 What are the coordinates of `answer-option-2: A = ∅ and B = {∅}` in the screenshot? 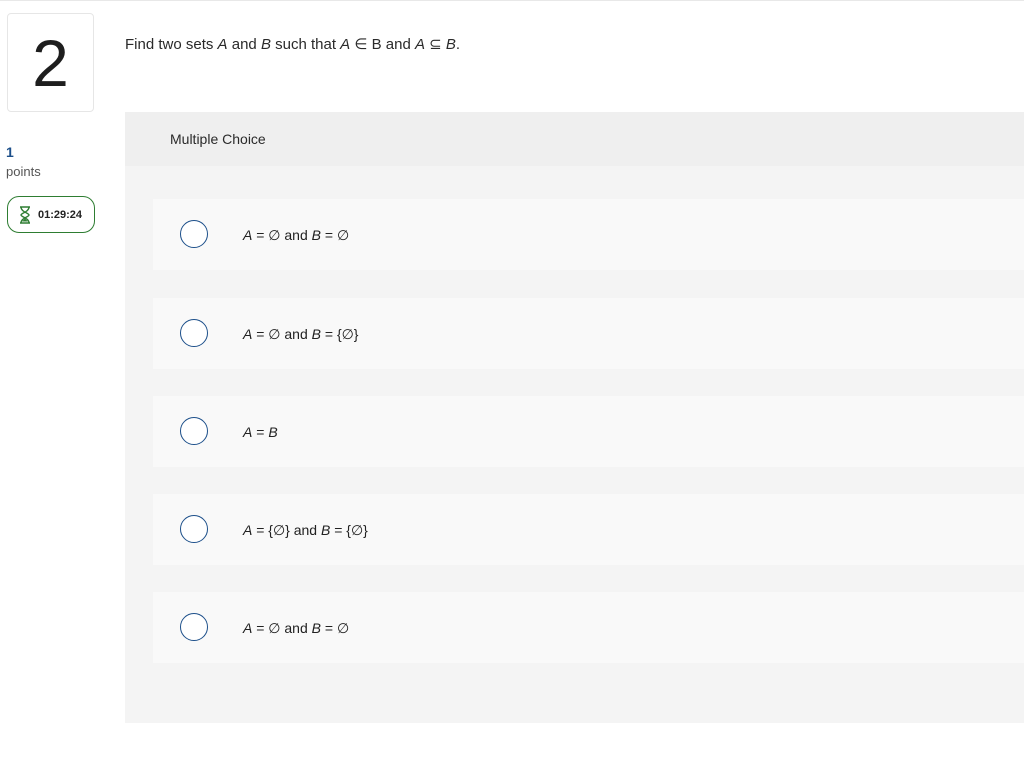 It's located at (588, 333).